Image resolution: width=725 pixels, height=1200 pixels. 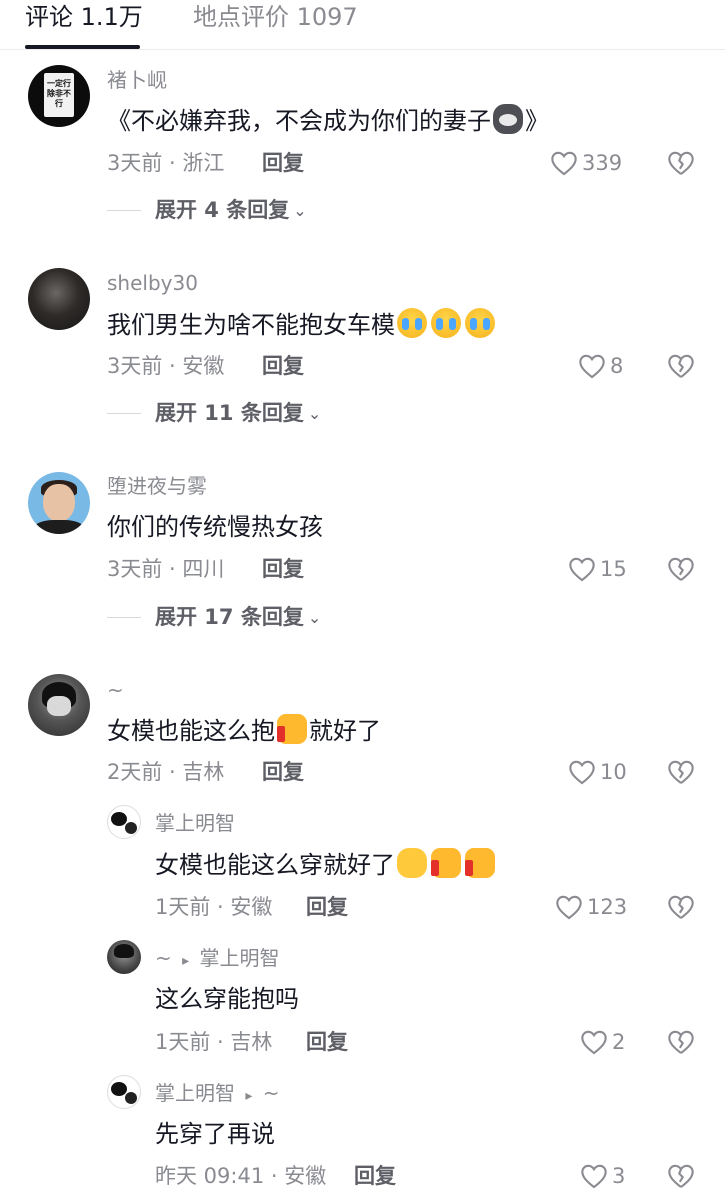 I want to click on reply-time-location: 1天前 · 安徽, so click(x=214, y=907).